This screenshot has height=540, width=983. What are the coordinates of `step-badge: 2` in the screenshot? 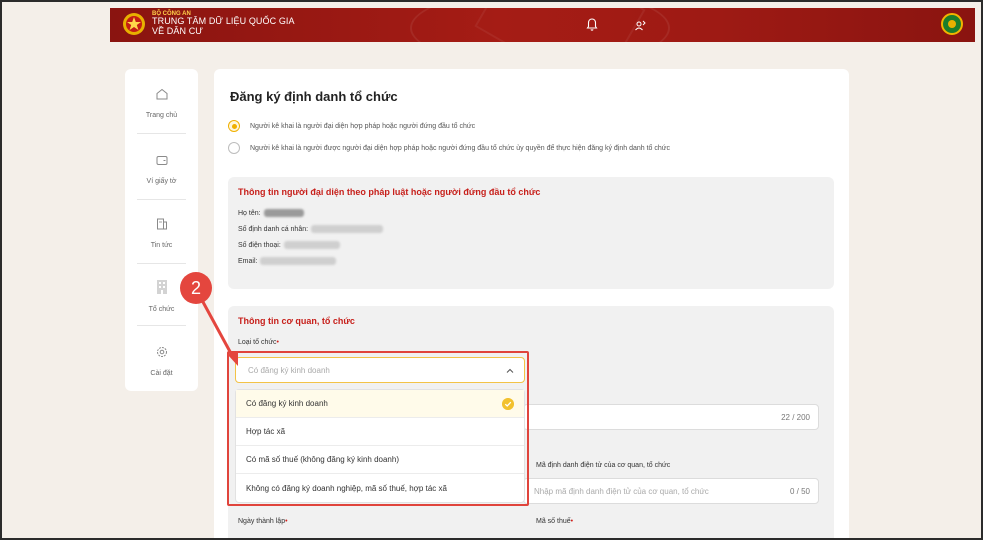 It's located at (196, 288).